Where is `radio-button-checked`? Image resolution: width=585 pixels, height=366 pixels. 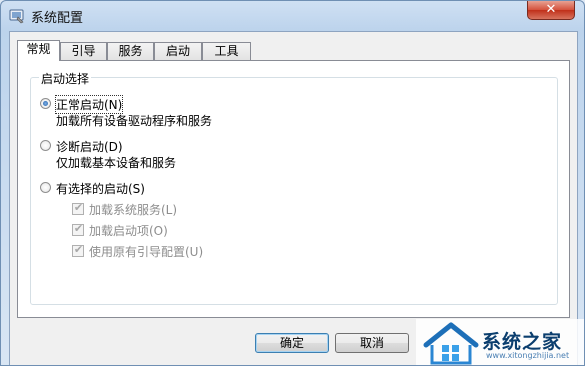 radio-button-checked is located at coordinates (45, 103).